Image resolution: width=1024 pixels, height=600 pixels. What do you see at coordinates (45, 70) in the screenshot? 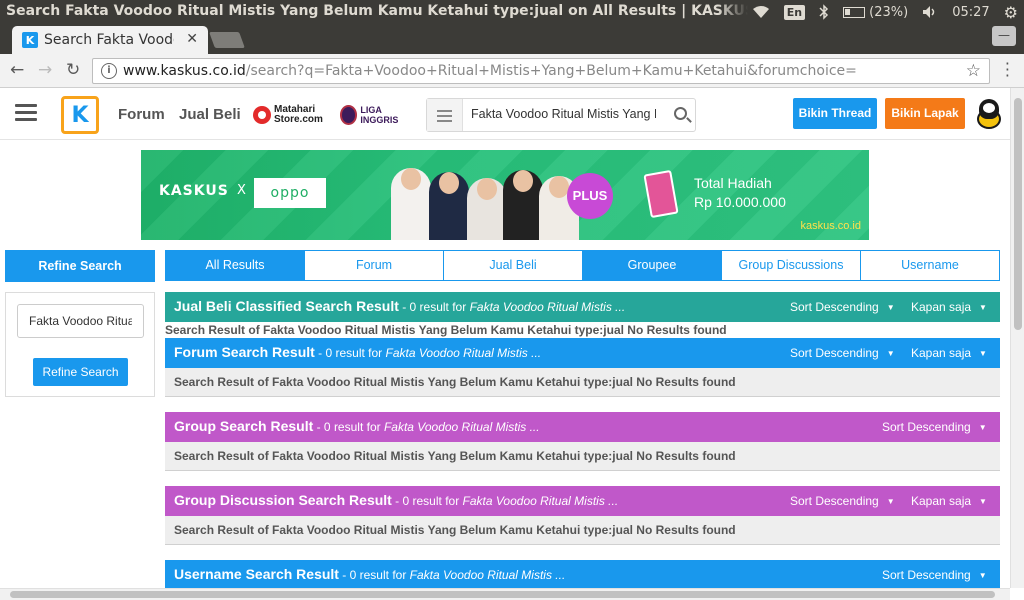
I see `forward-arrow-icon: →` at bounding box center [45, 70].